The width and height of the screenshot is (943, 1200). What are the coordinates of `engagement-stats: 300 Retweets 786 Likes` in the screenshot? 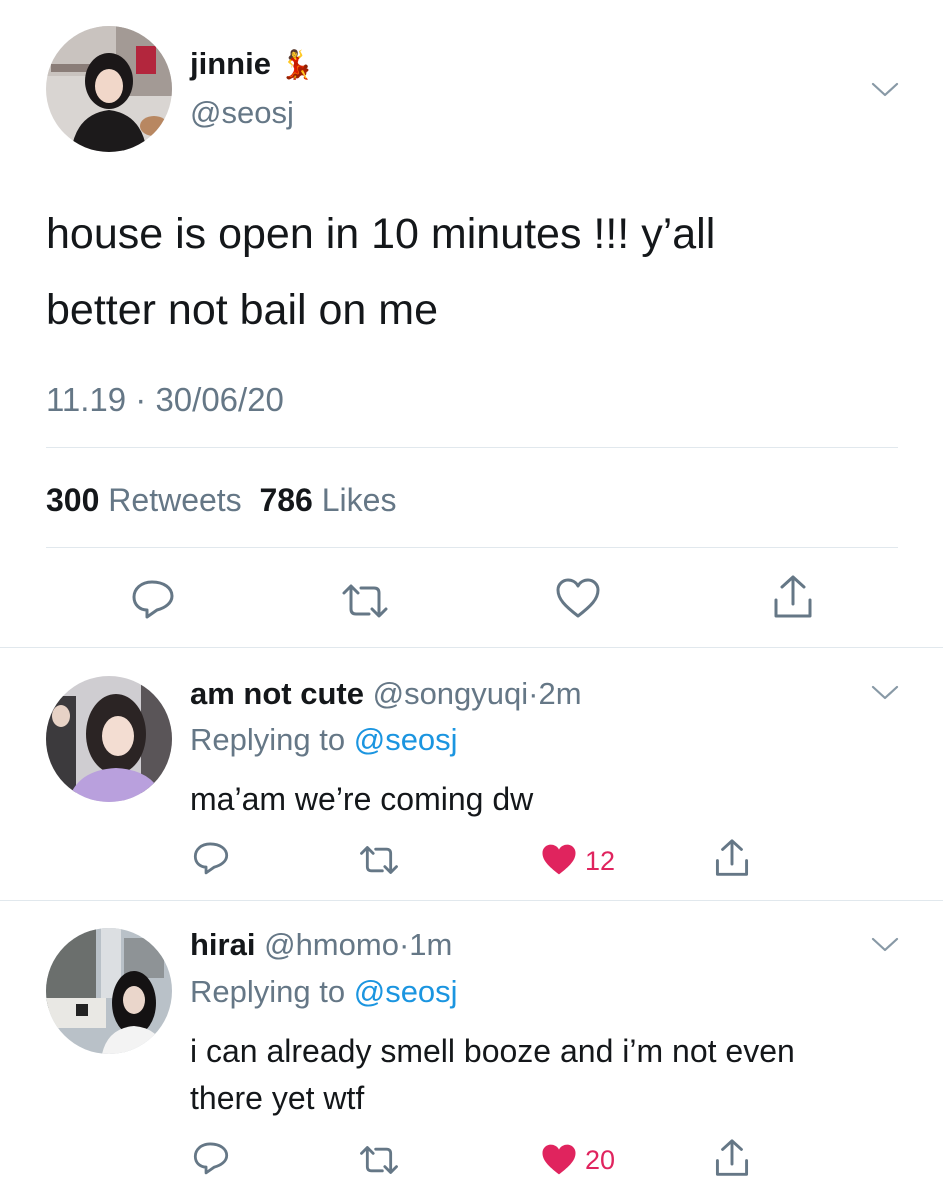 It's located at (221, 500).